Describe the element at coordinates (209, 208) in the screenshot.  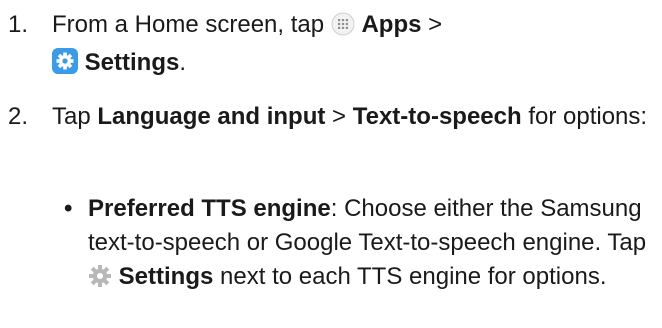
I see `bullet-title: Preferred TTS engine` at that location.